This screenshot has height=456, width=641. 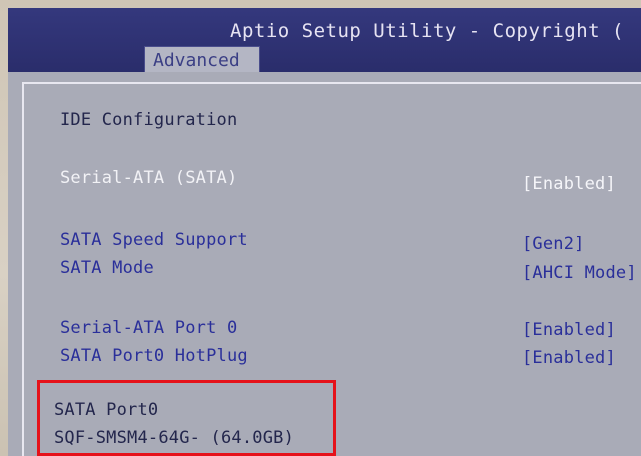 I want to click on setting-port0-label: Serial-ATA Port 0, so click(x=148, y=328).